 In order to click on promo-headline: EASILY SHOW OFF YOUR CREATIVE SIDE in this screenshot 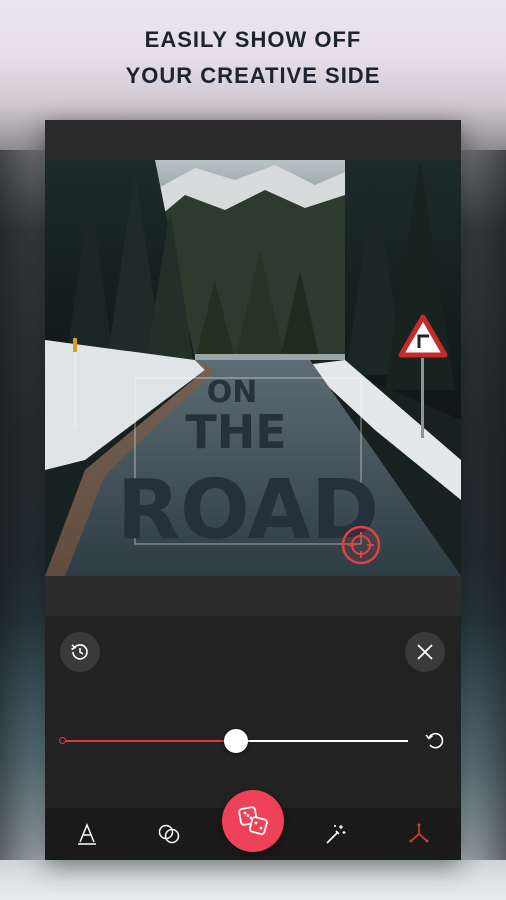, I will do `click(253, 58)`.